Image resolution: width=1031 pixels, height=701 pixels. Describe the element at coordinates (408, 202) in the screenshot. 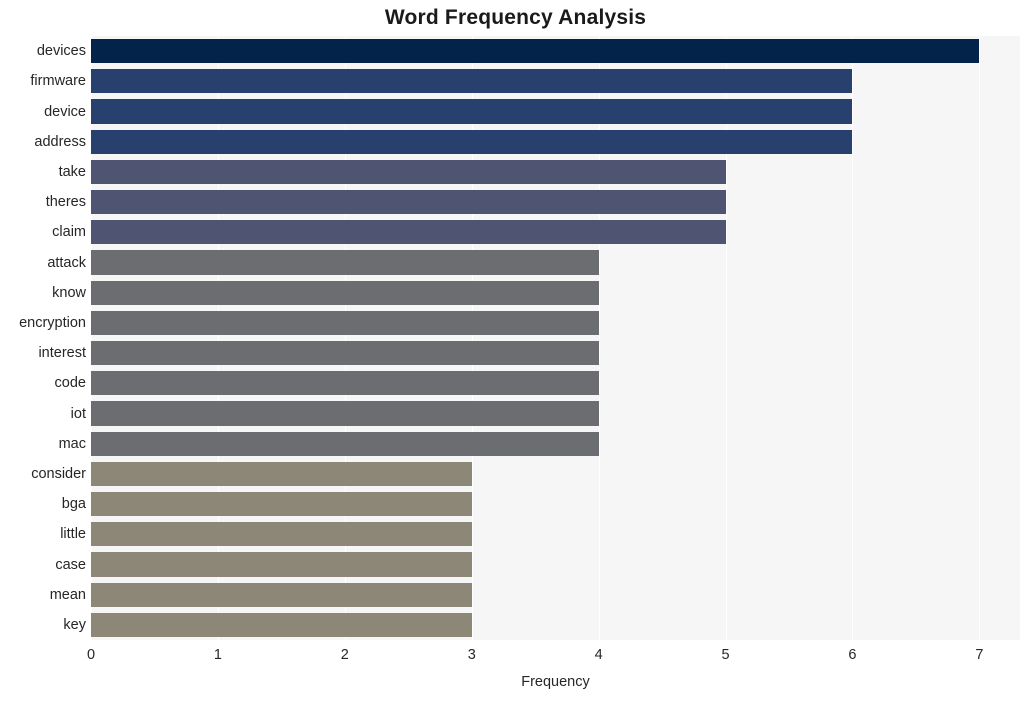

I see `bar-theres` at that location.